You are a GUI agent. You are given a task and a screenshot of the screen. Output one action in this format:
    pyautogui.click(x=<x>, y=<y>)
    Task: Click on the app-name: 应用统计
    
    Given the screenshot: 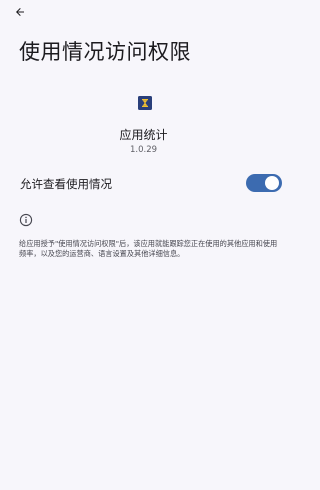 What is the action you would take?
    pyautogui.click(x=143, y=135)
    